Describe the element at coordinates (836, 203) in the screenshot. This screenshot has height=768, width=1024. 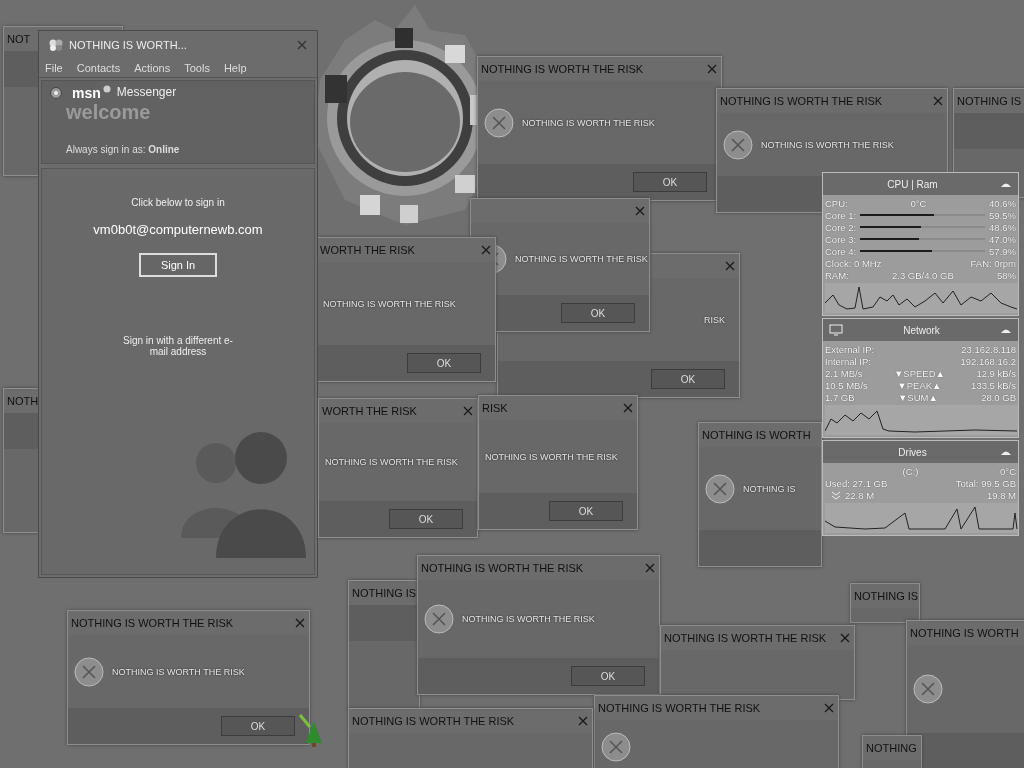
I see `cpu-label: CPU:` at that location.